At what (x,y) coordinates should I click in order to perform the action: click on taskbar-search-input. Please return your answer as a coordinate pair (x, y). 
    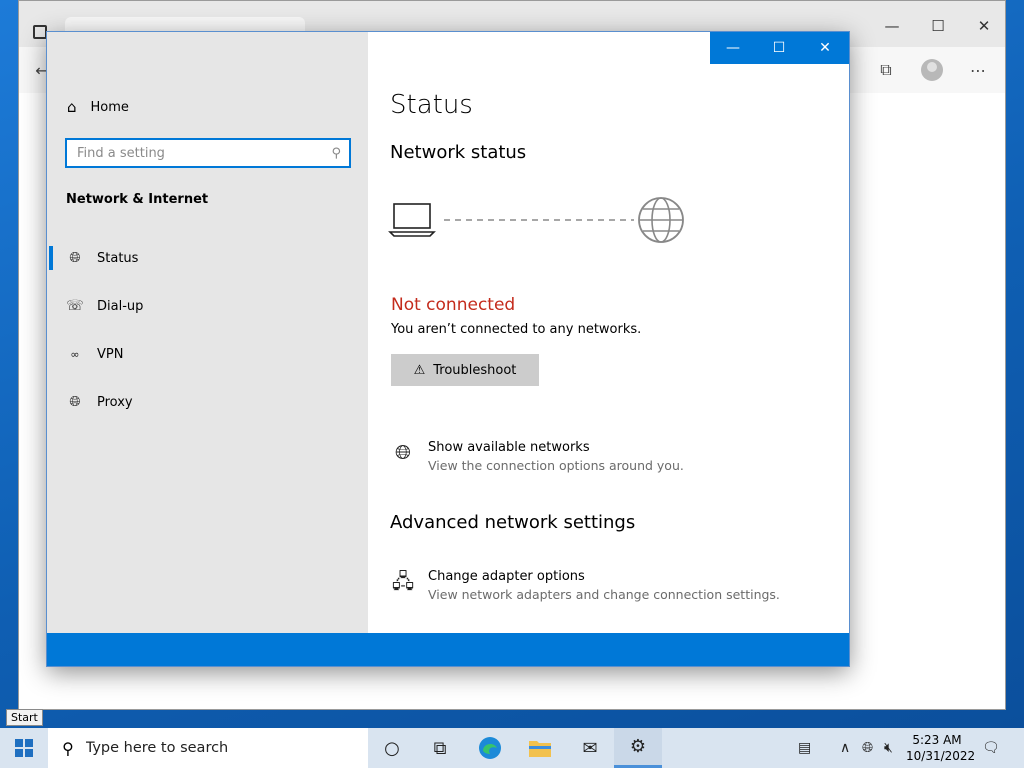
    Looking at the image, I should click on (215, 748).